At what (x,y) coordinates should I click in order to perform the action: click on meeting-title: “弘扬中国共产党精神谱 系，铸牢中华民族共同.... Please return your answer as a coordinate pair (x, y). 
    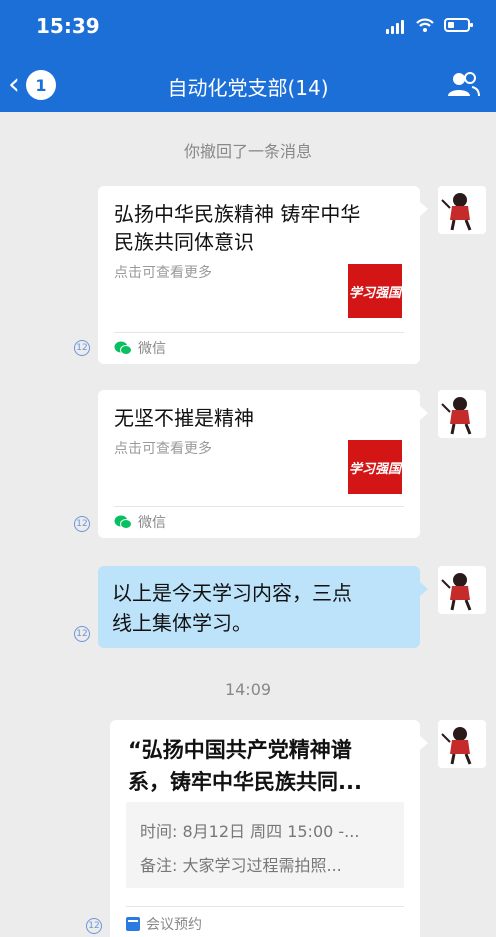
    Looking at the image, I should click on (245, 766).